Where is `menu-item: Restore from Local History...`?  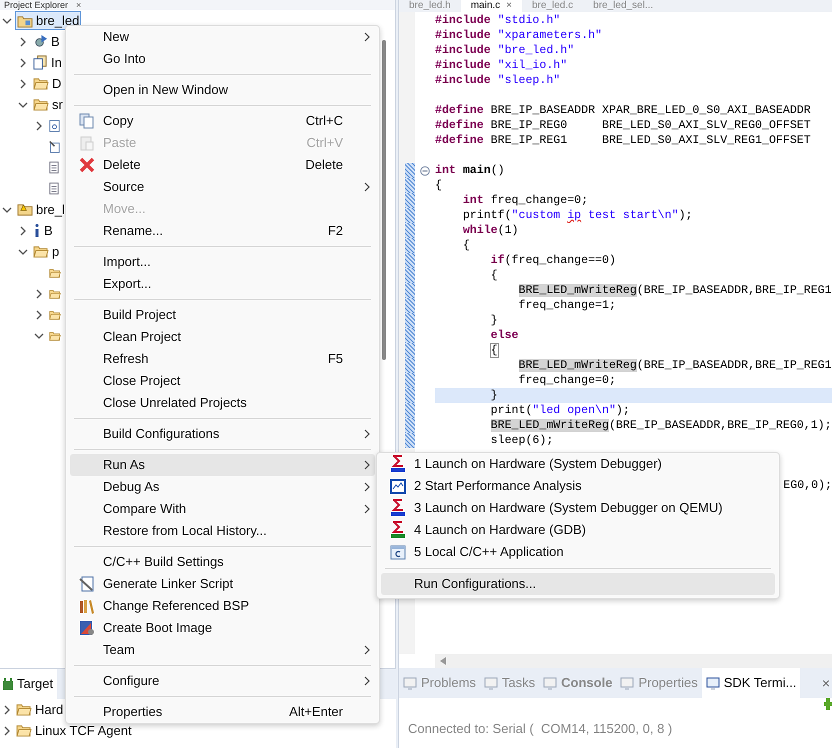 menu-item: Restore from Local History... is located at coordinates (222, 531).